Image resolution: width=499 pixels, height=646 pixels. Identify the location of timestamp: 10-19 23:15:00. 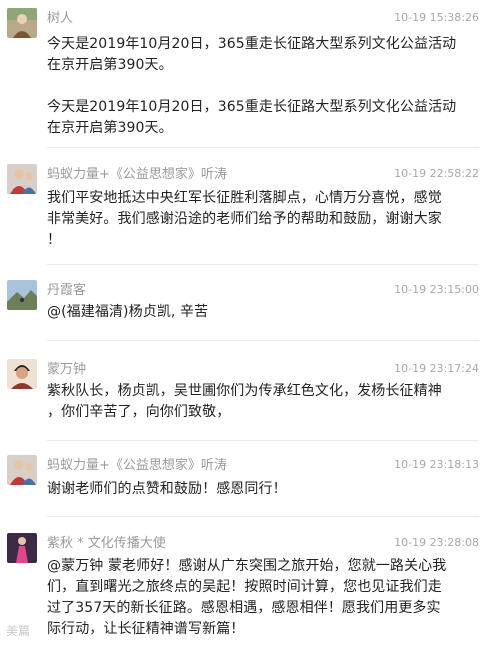
(436, 289).